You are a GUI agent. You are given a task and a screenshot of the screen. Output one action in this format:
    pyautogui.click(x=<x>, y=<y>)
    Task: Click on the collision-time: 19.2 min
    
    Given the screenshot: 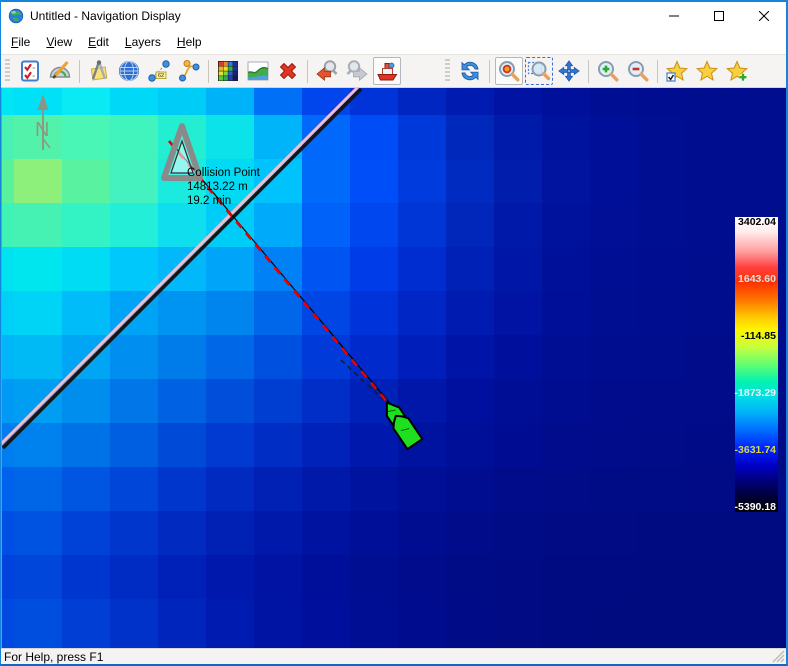 What is the action you would take?
    pyautogui.click(x=209, y=201)
    